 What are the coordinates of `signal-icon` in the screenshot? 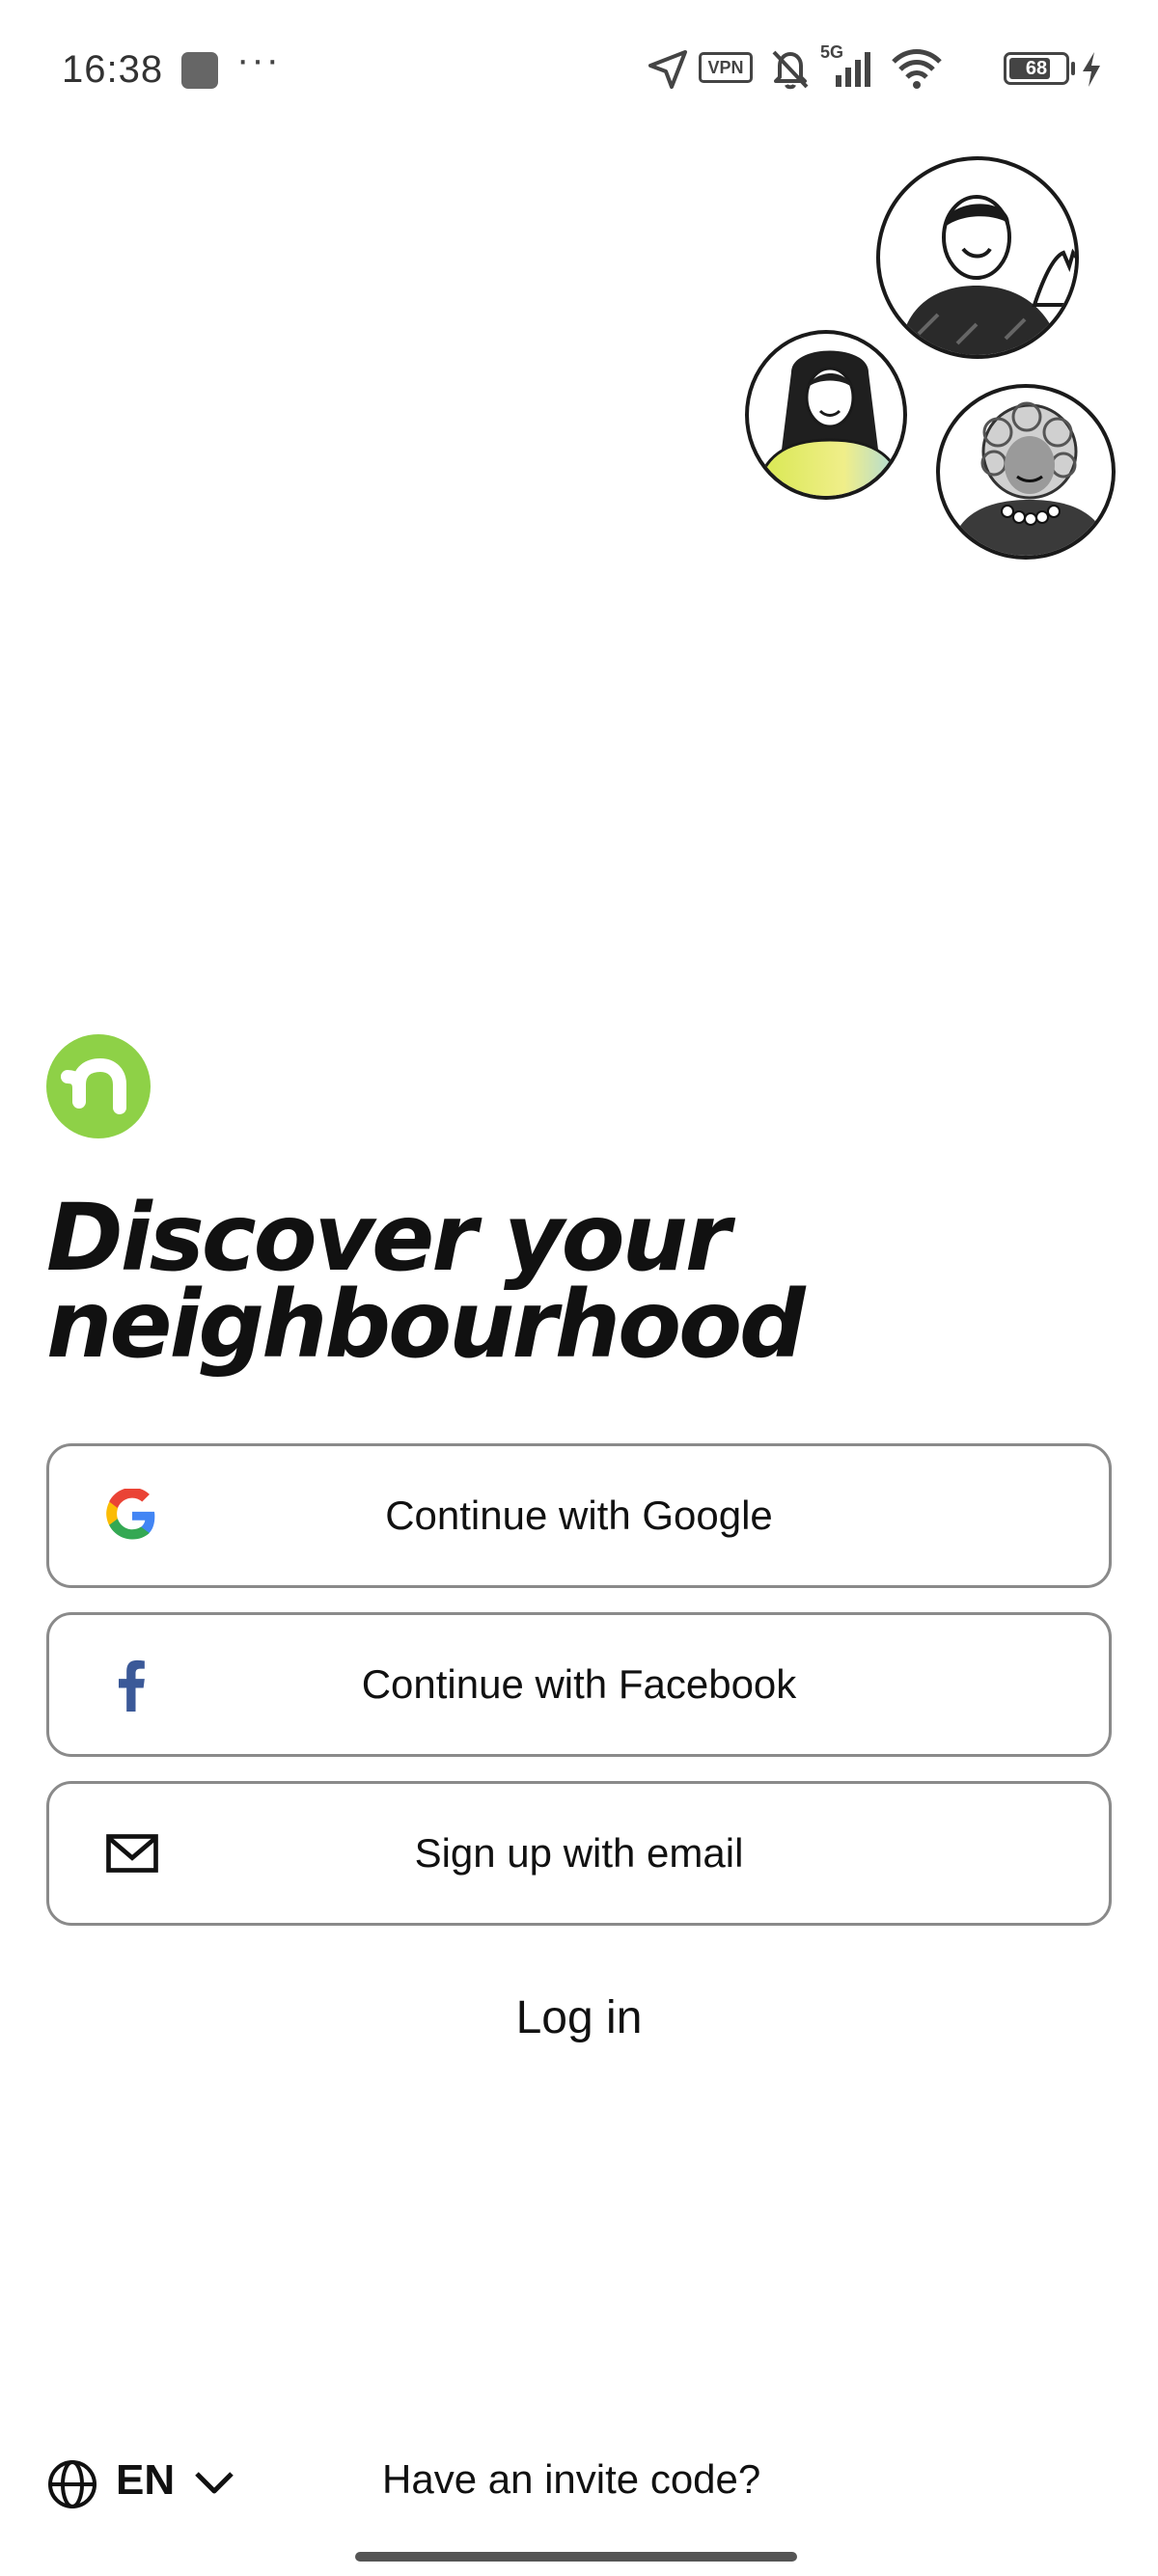 It's located at (853, 69).